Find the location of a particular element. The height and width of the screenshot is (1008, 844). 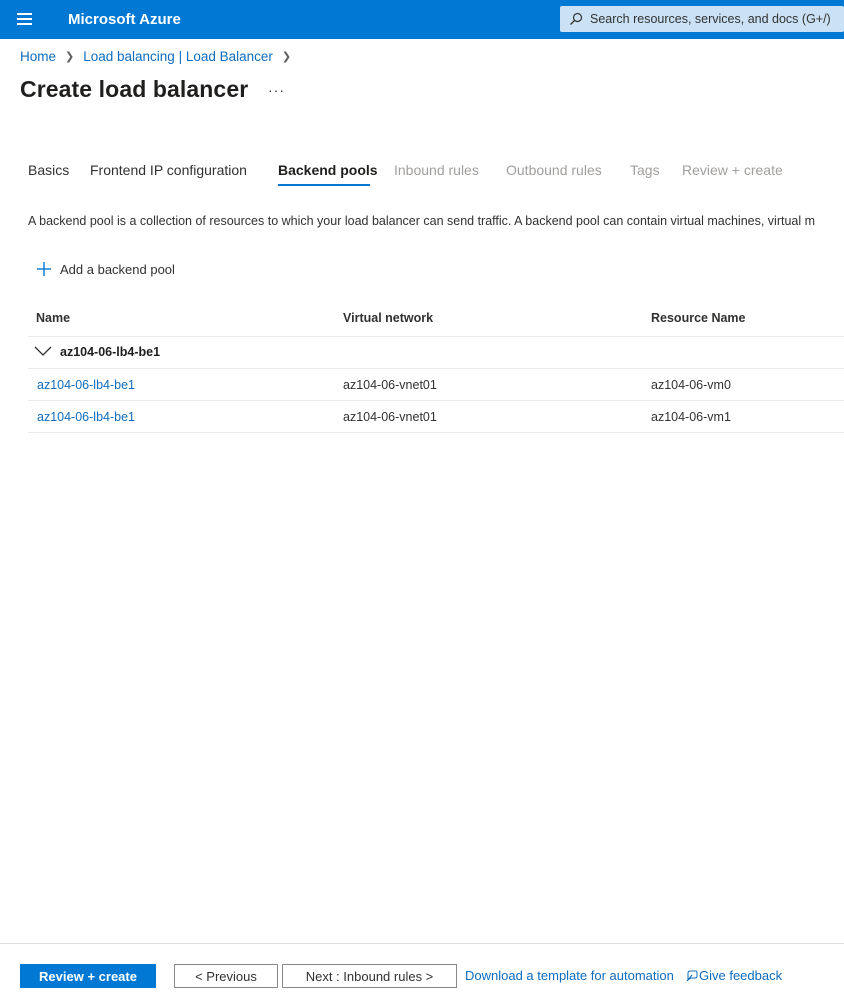

hamburger-menu-icon is located at coordinates (24, 19).